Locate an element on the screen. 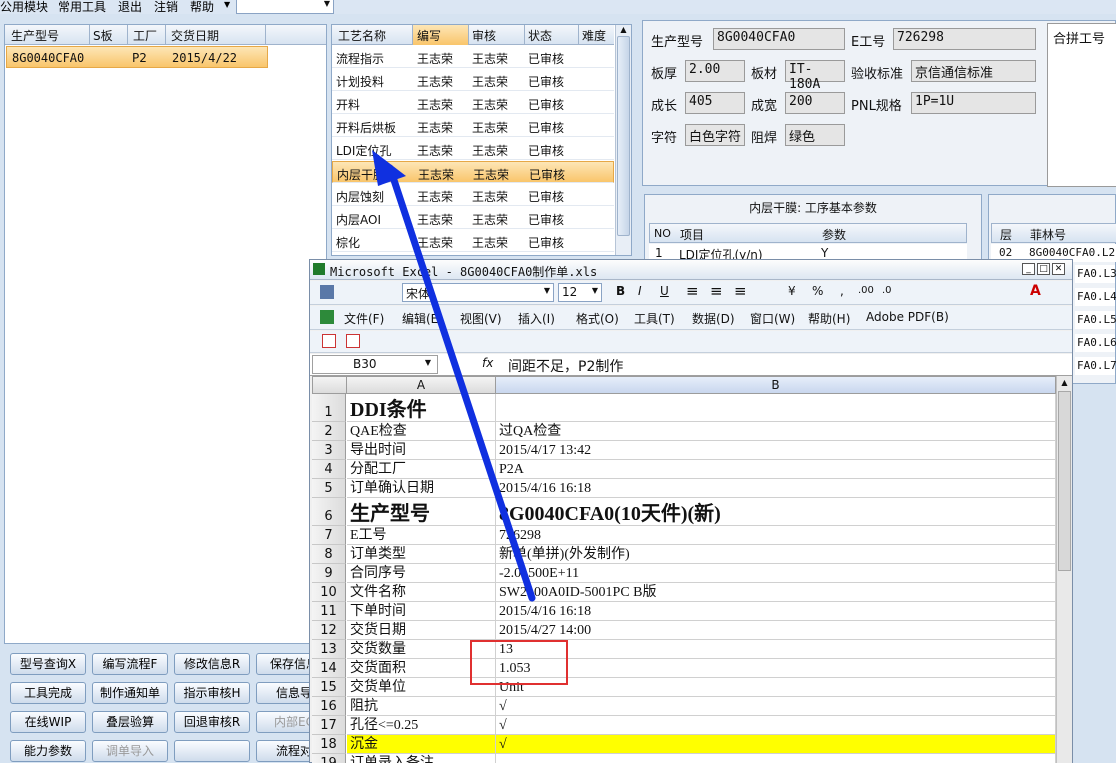 This screenshot has height=763, width=1116. annotation-arrow is located at coordinates (454, 376).